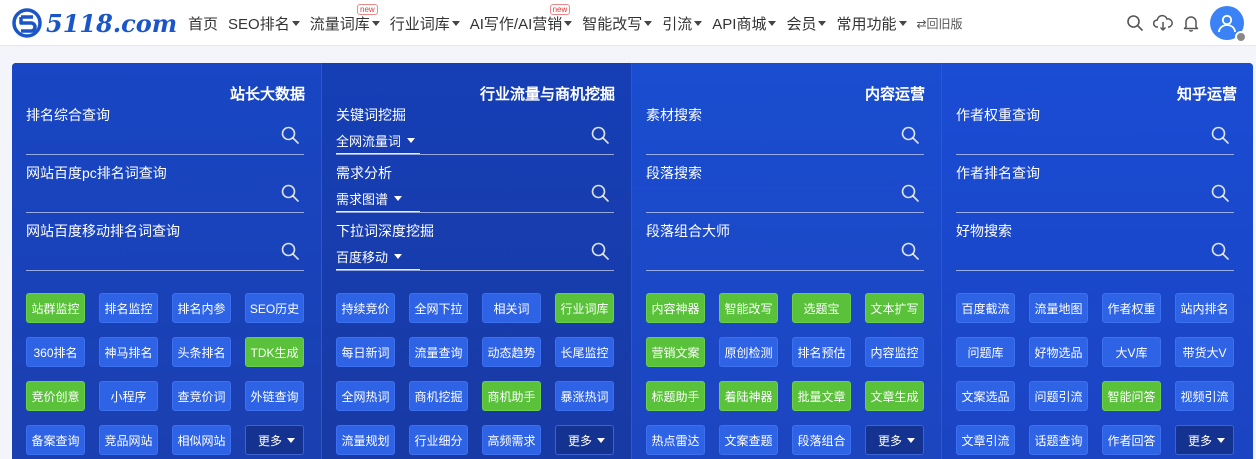 The width and height of the screenshot is (1256, 459). What do you see at coordinates (438, 396) in the screenshot?
I see `tool-button: 商机挖掘` at bounding box center [438, 396].